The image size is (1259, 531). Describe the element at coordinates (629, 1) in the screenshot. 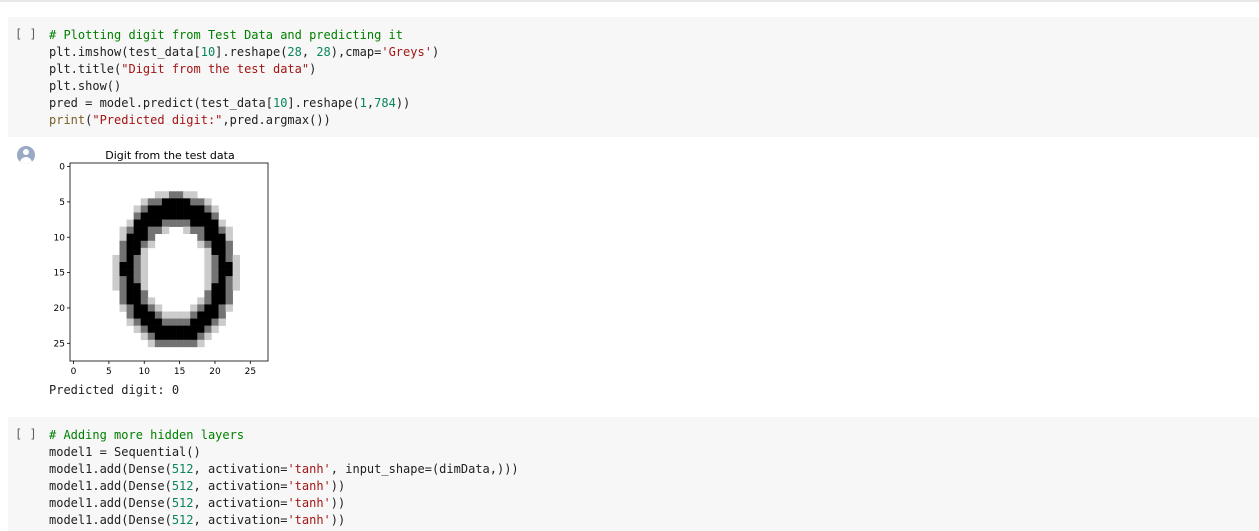

I see `cell-divider` at that location.